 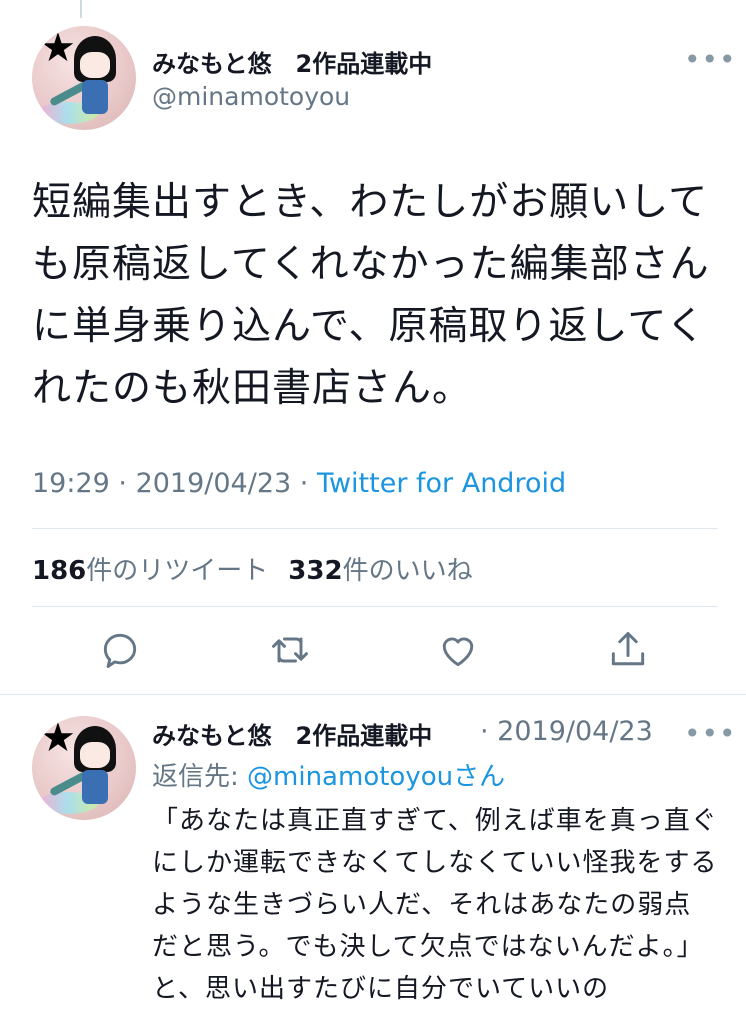 I want to click on reply-display-name: みなもと悠 2作品連載中, so click(x=292, y=733).